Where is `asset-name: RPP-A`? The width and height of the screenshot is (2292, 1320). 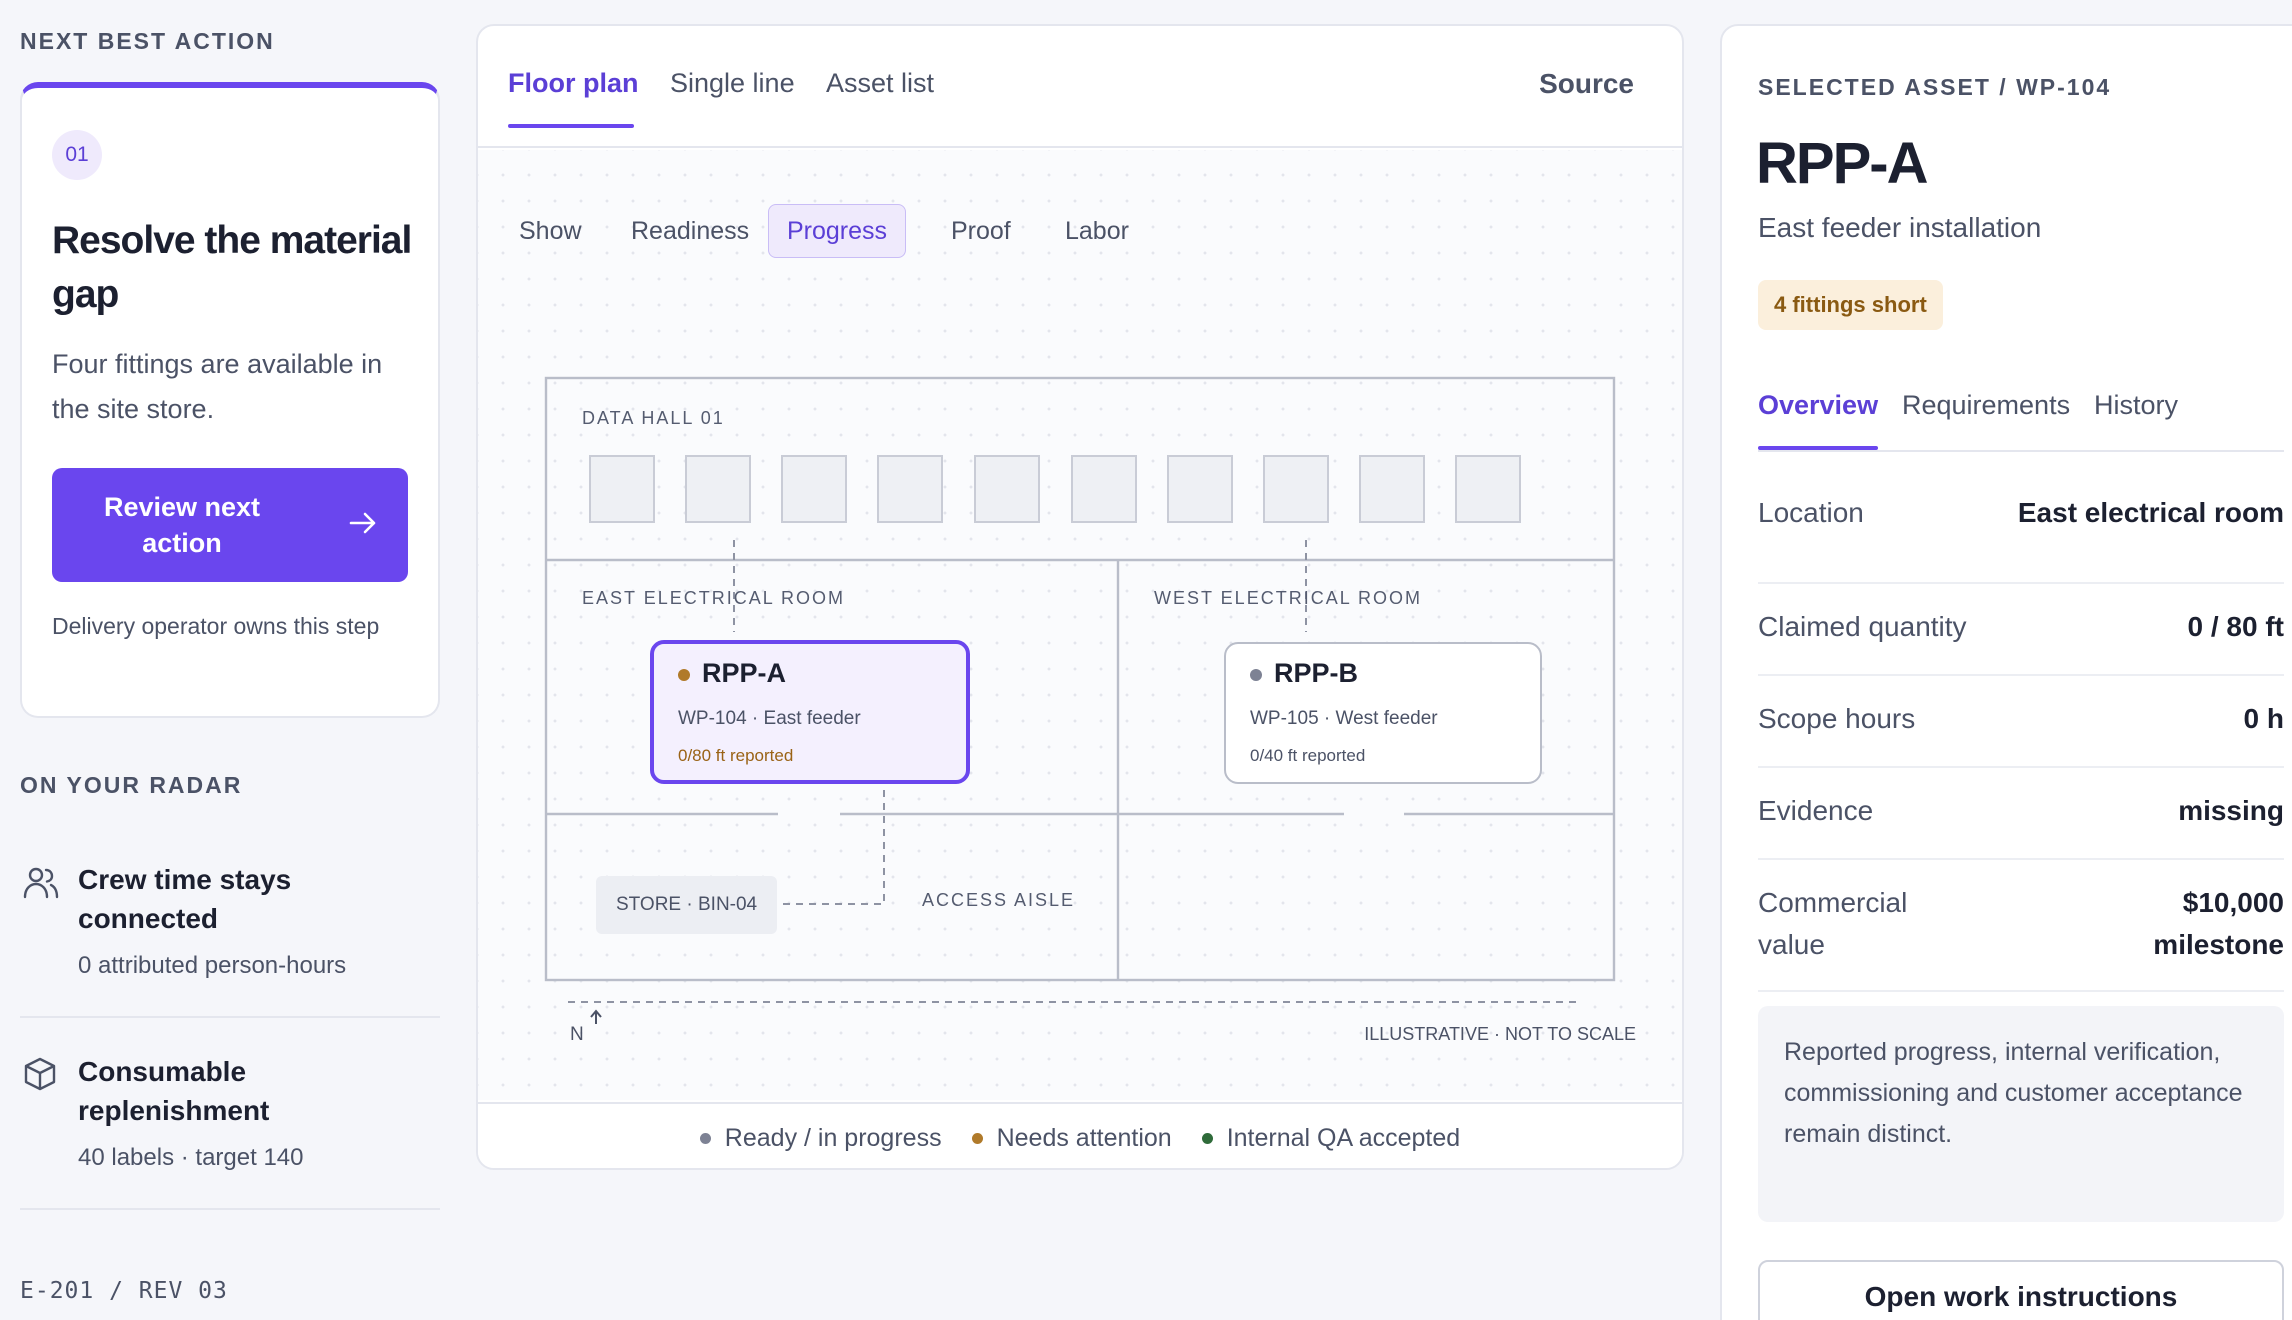 asset-name: RPP-A is located at coordinates (732, 673).